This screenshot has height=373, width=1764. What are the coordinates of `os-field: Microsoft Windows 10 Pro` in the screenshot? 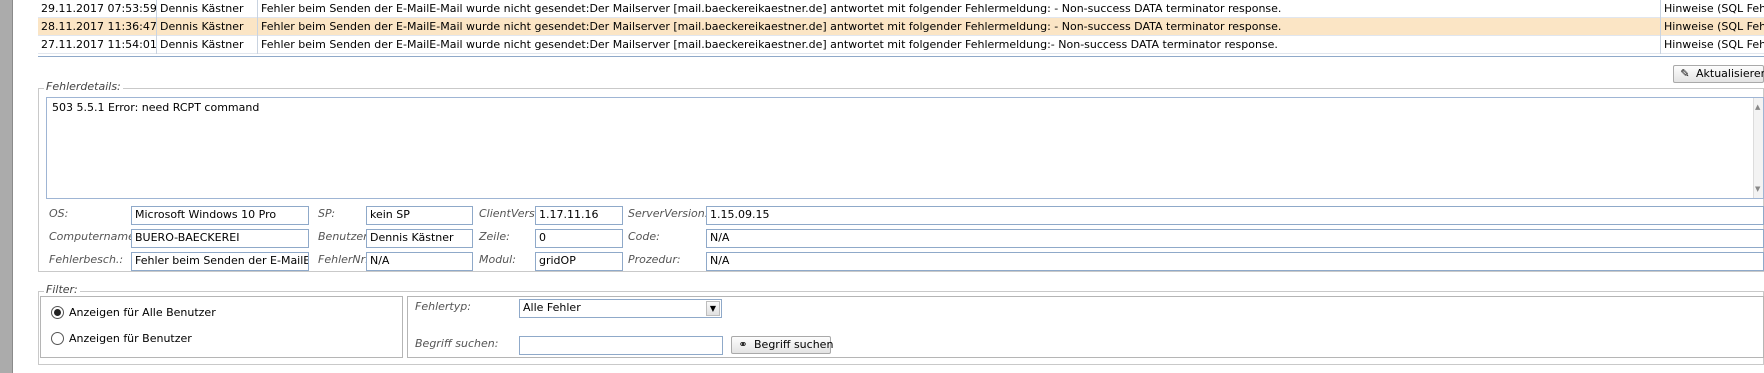 It's located at (220, 215).